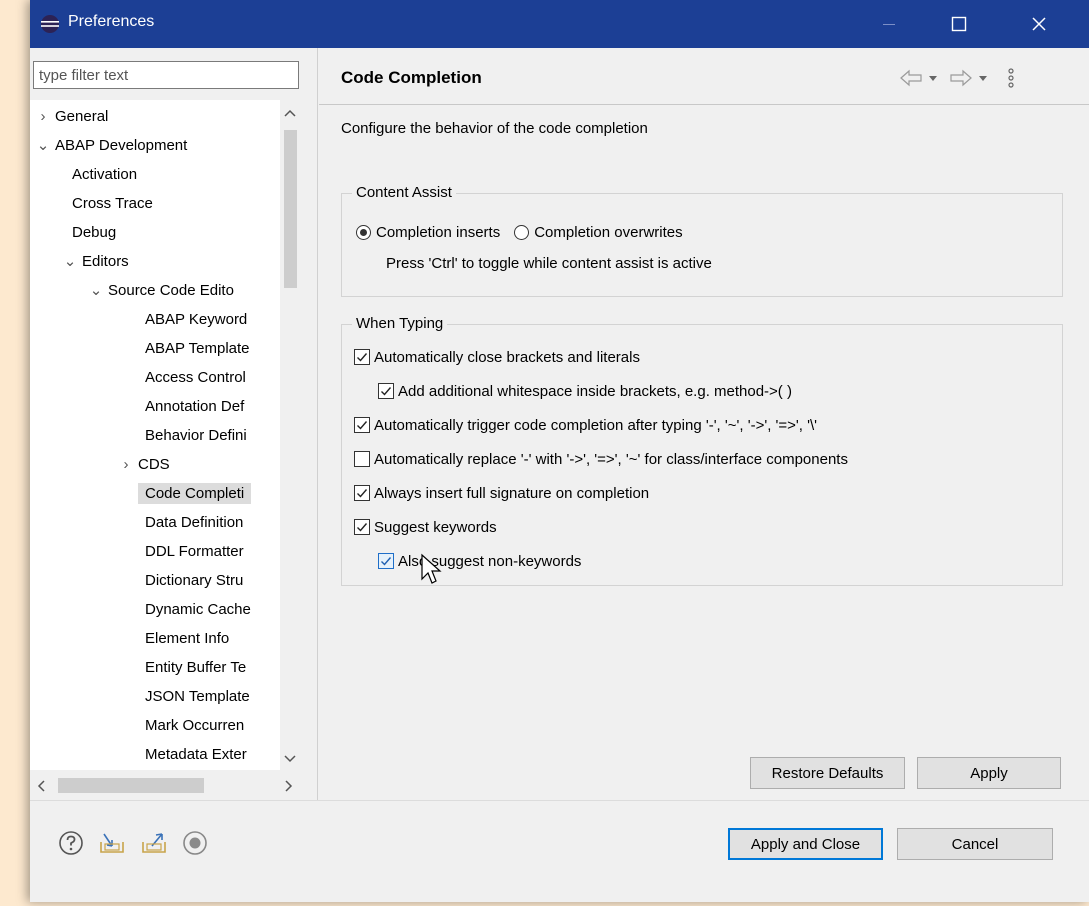  What do you see at coordinates (911, 78) in the screenshot?
I see `back-arrow-icon` at bounding box center [911, 78].